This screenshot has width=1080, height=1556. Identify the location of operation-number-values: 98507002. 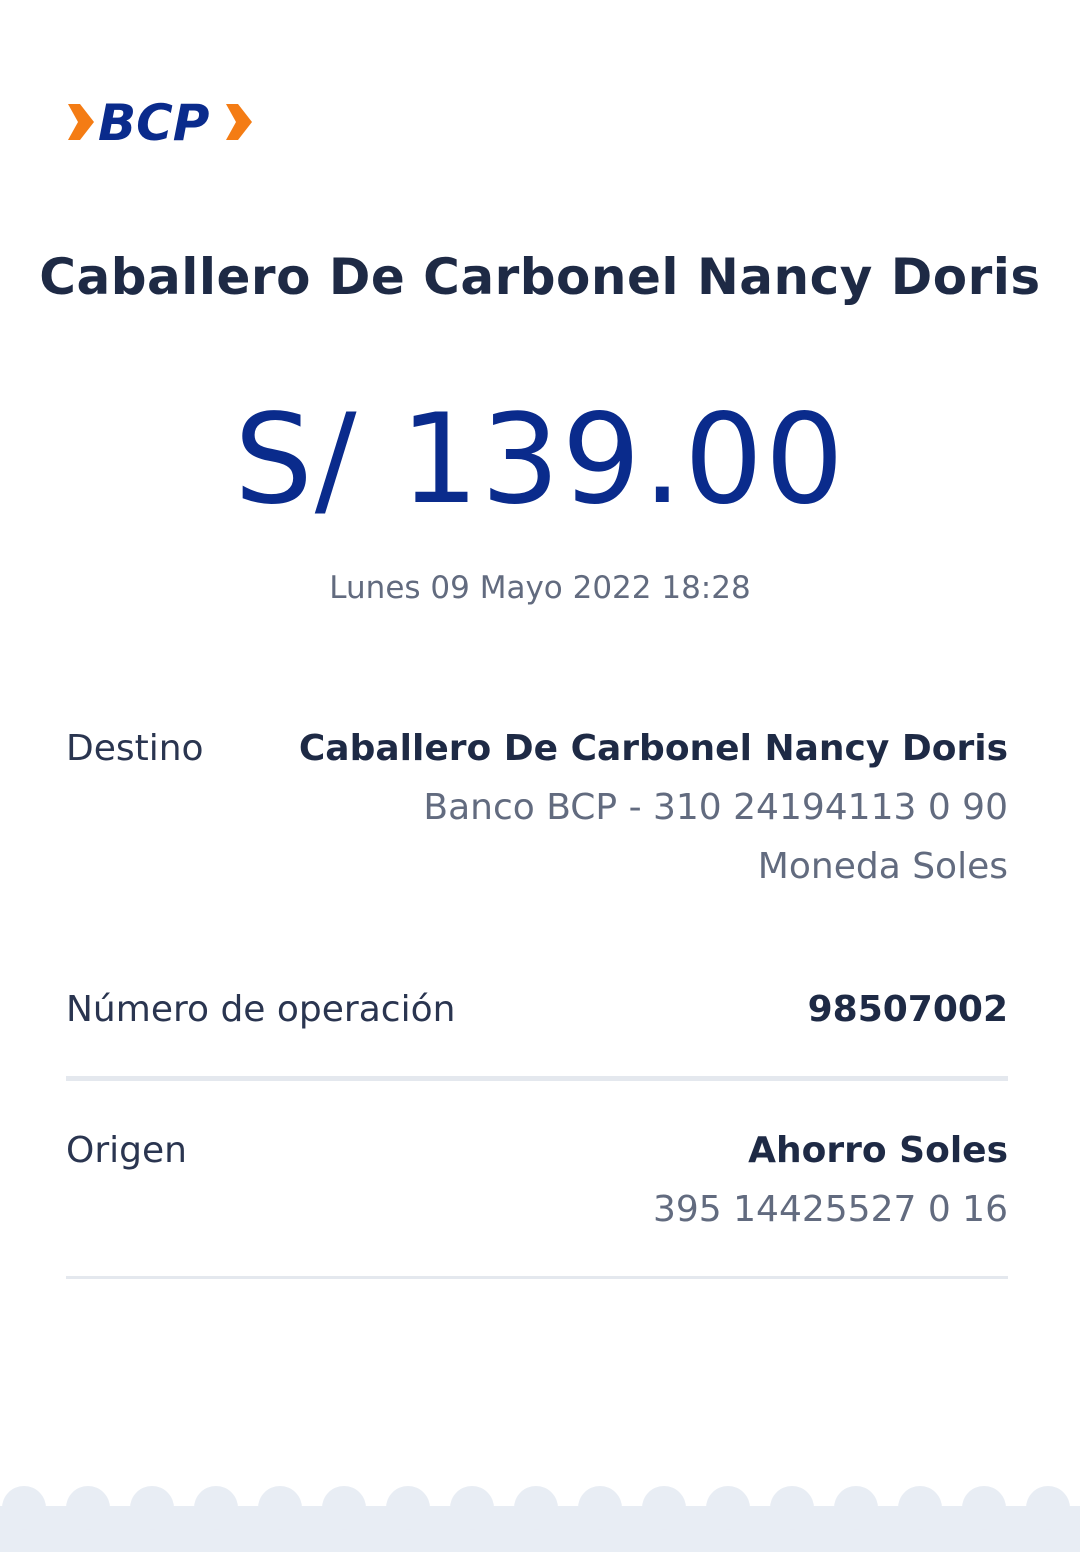
(908, 1009).